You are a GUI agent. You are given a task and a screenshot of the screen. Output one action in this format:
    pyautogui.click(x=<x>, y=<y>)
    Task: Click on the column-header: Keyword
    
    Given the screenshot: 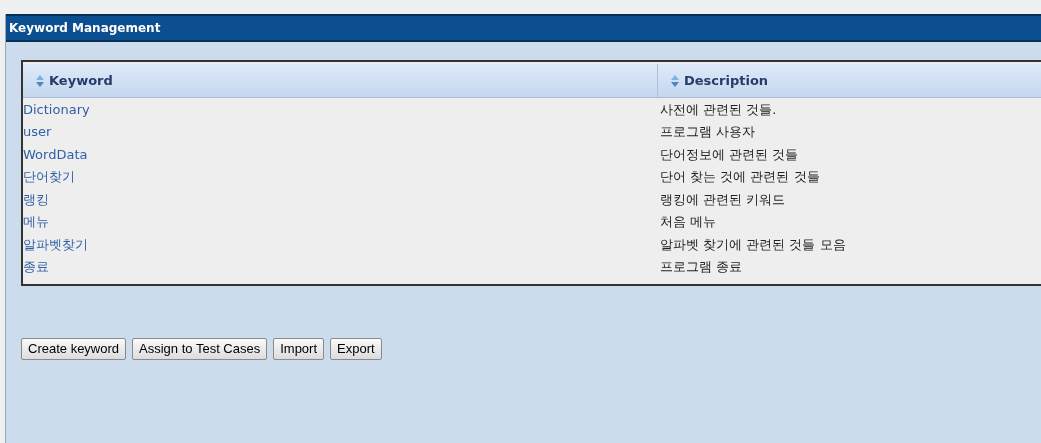 What is the action you would take?
    pyautogui.click(x=340, y=80)
    